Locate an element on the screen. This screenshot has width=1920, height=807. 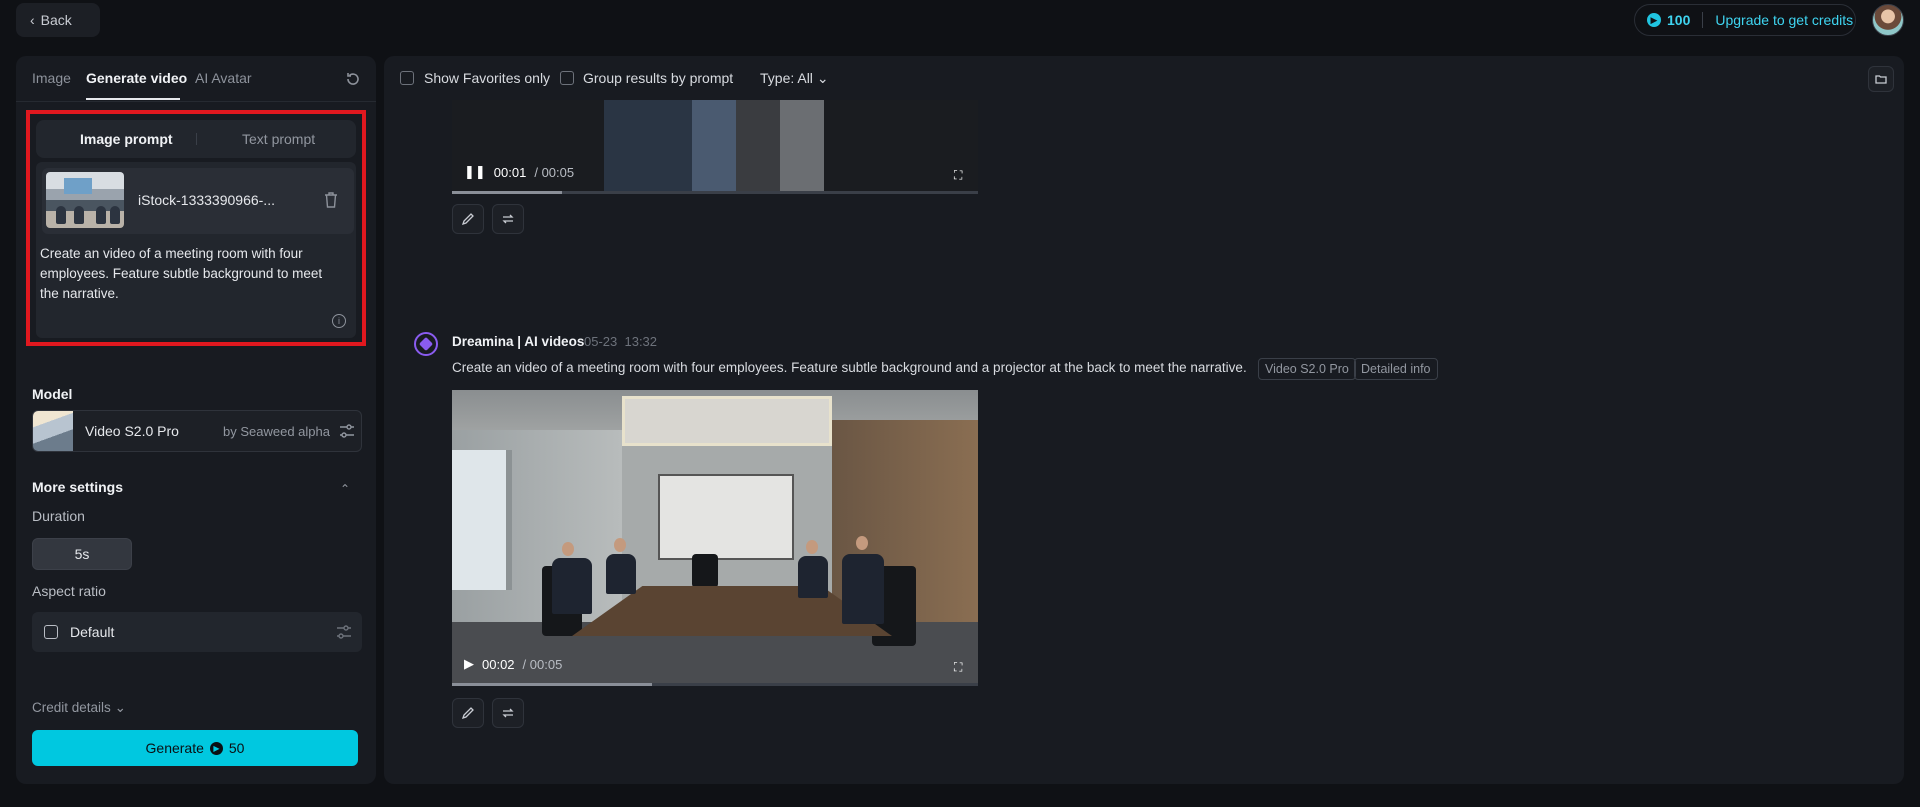
back-button: ‹ Back is located at coordinates (58, 20).